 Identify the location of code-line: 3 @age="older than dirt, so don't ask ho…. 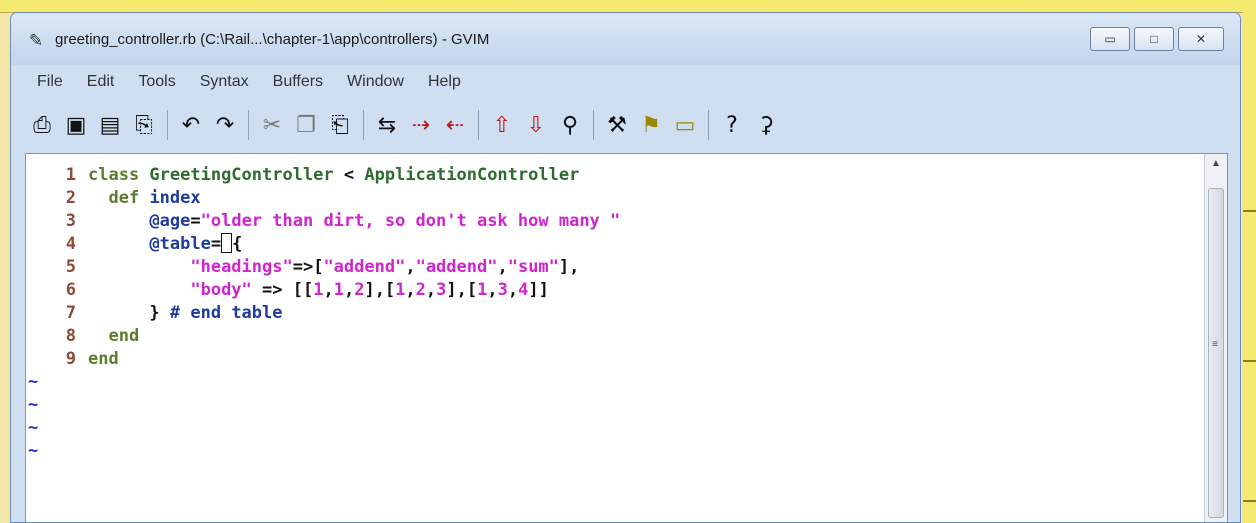
(343, 221).